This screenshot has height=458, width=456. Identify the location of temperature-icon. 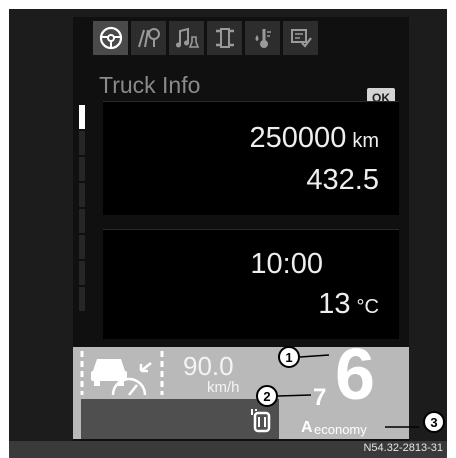
(263, 38).